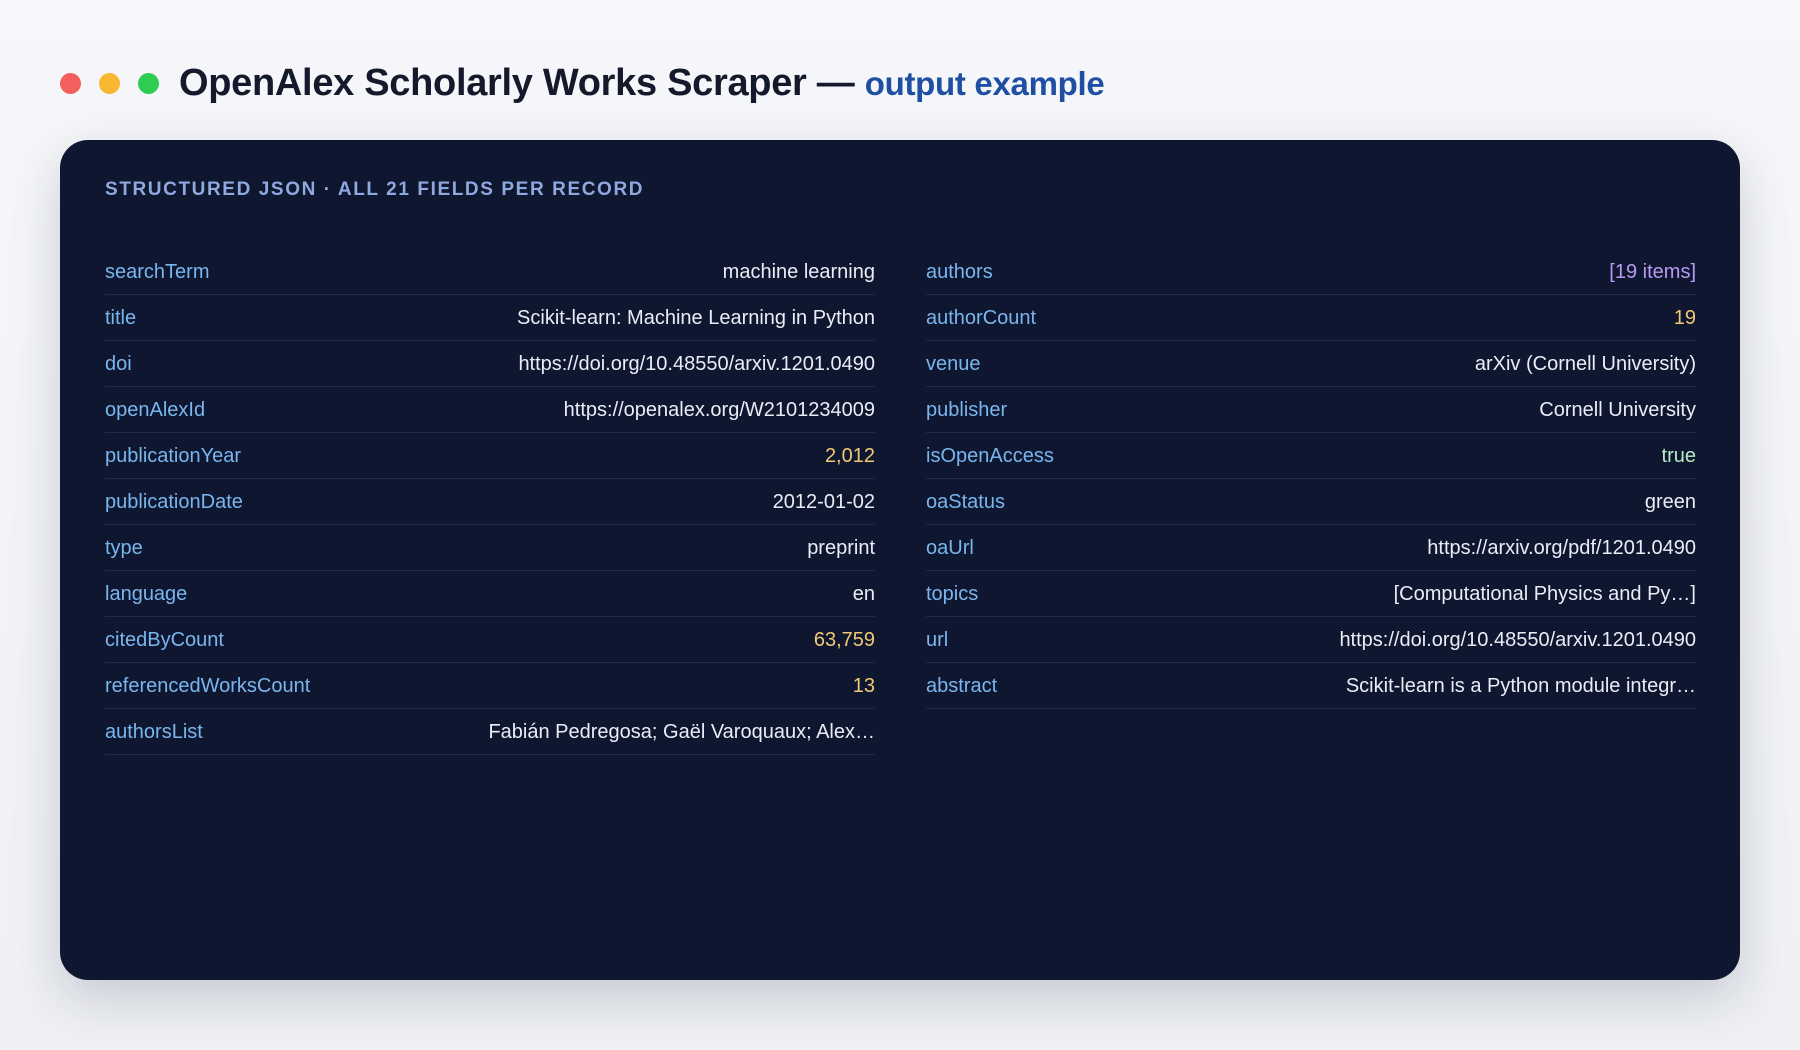 Image resolution: width=1800 pixels, height=1050 pixels. Describe the element at coordinates (121, 317) in the screenshot. I see `field-key: title` at that location.